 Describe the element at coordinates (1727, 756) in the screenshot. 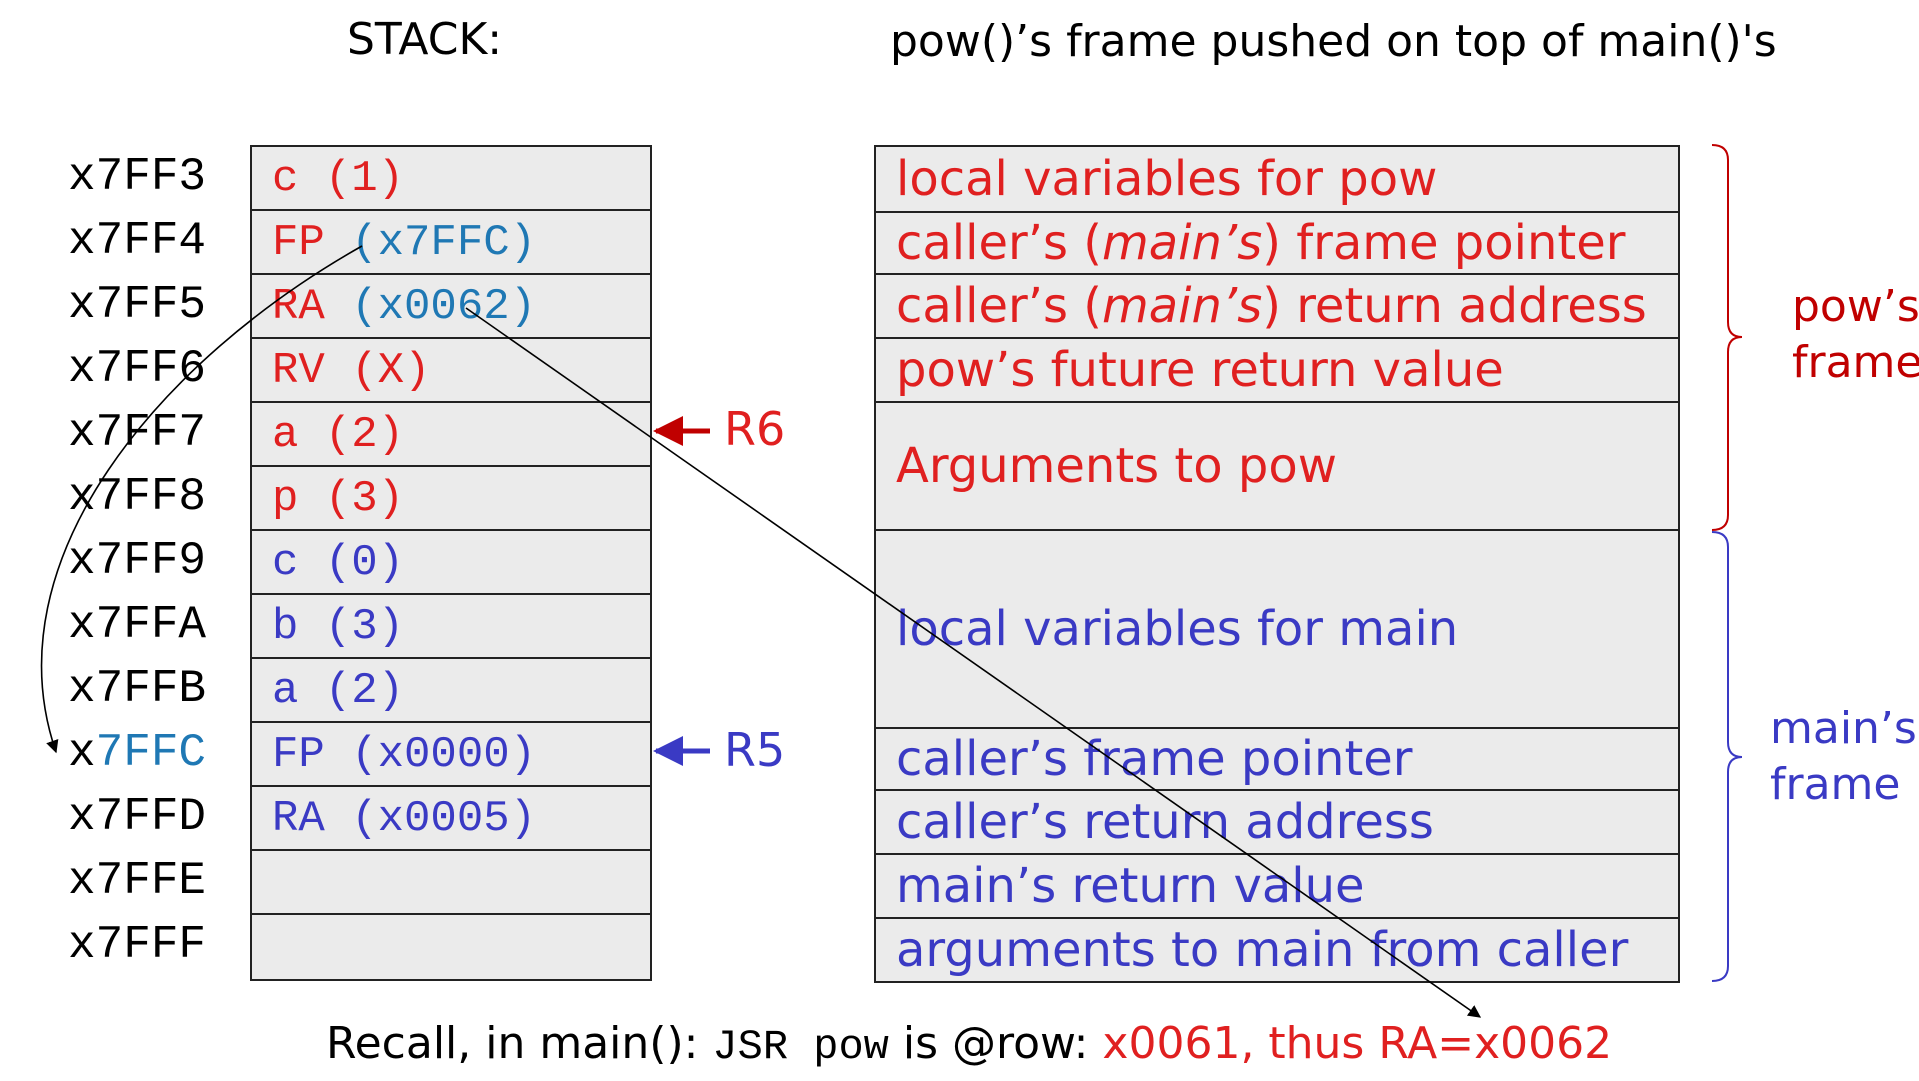

I see `main-frame-brace` at that location.